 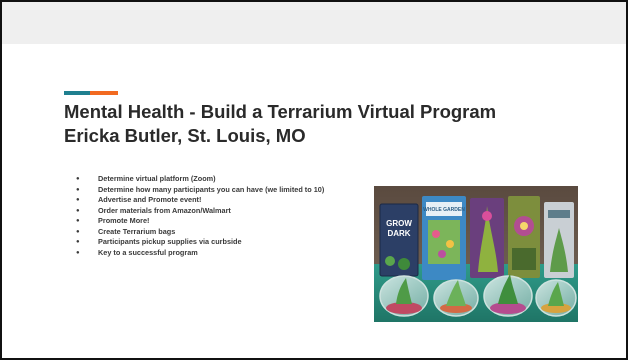 I want to click on bullet-item: Promote More!, so click(x=226, y=221).